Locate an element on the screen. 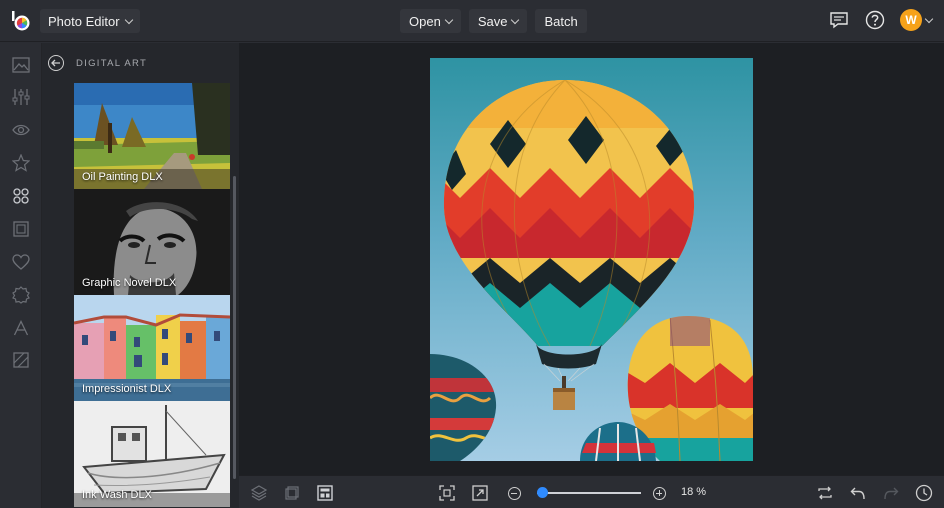 The image size is (944, 508). app-menu-dropdown: Photo Editor is located at coordinates (90, 21).